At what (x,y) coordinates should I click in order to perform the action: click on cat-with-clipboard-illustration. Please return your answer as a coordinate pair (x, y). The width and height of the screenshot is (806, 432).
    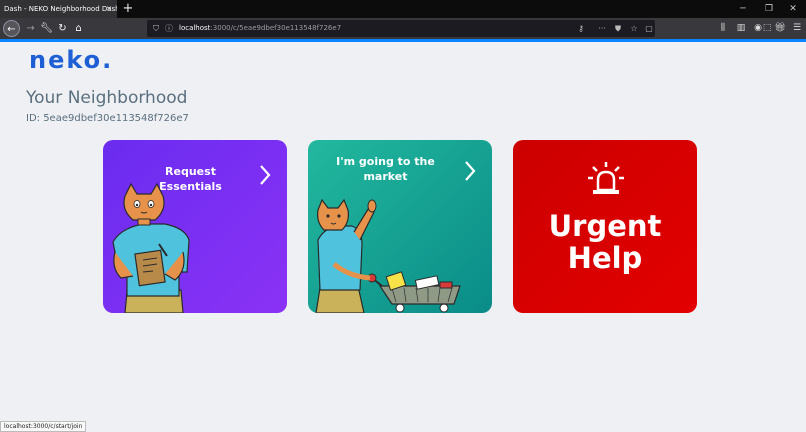
    Looking at the image, I should click on (151, 247).